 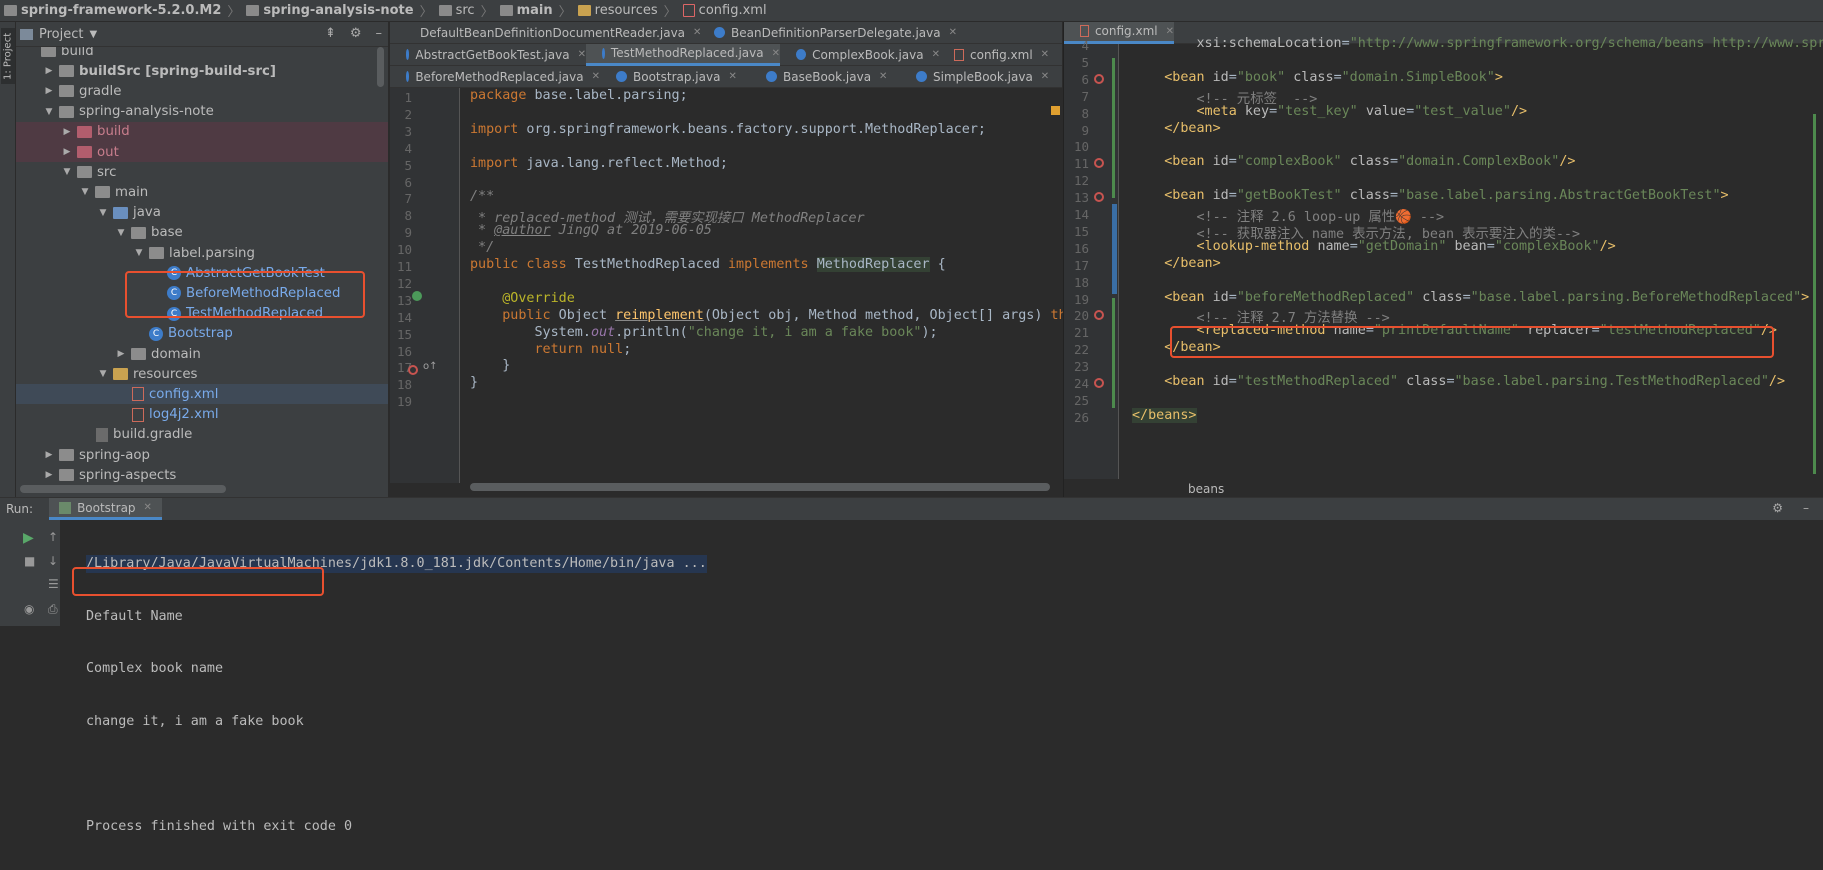 I want to click on tab-bootstrap-run: Bootstrap ✕, so click(x=105, y=509).